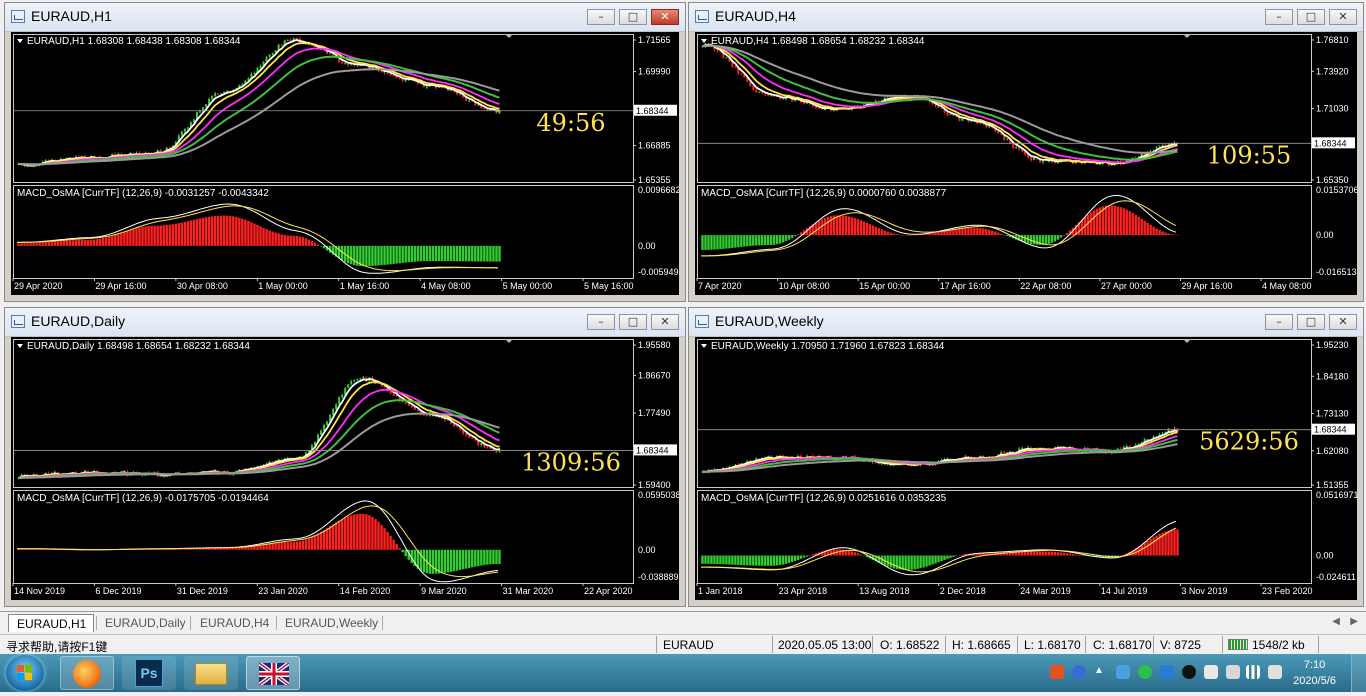 The width and height of the screenshot is (1366, 696). What do you see at coordinates (1336, 577) in the screenshot?
I see `macd-axis-label: -0.024611` at bounding box center [1336, 577].